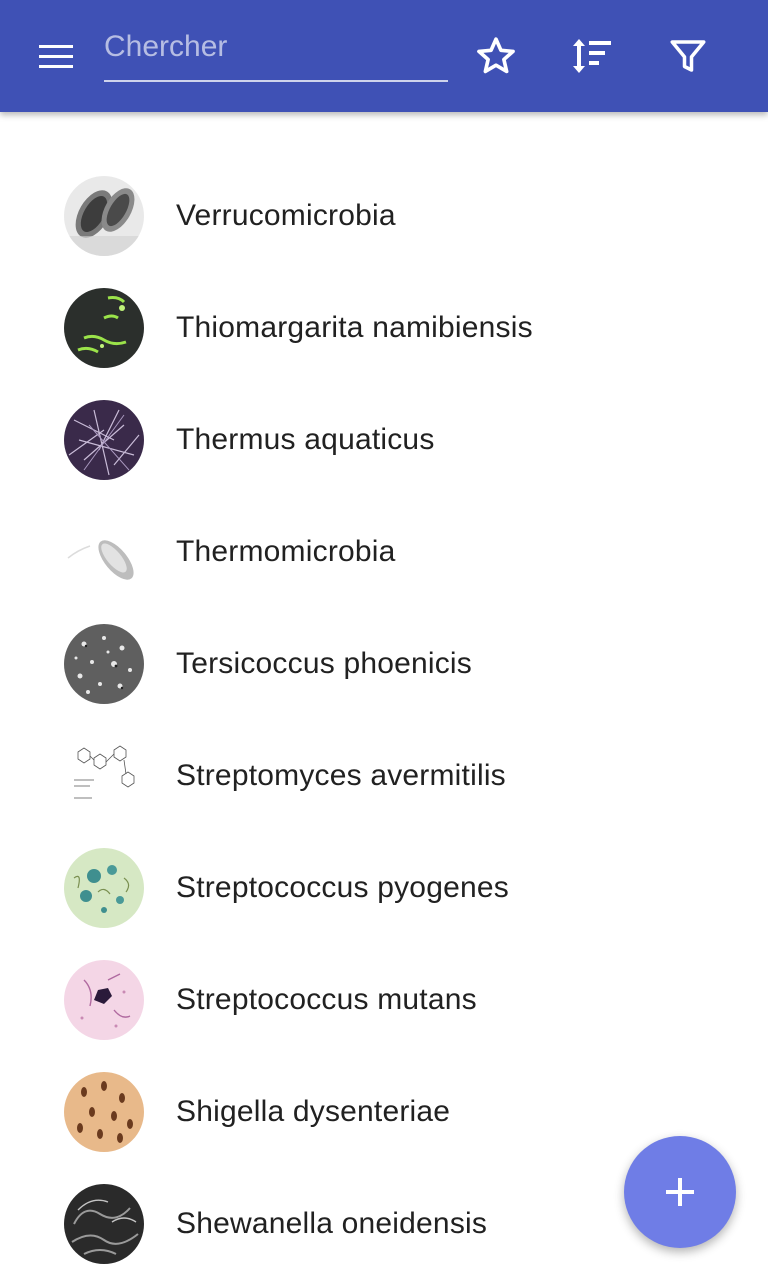 This screenshot has width=768, height=1280. I want to click on favorites-button, so click(496, 56).